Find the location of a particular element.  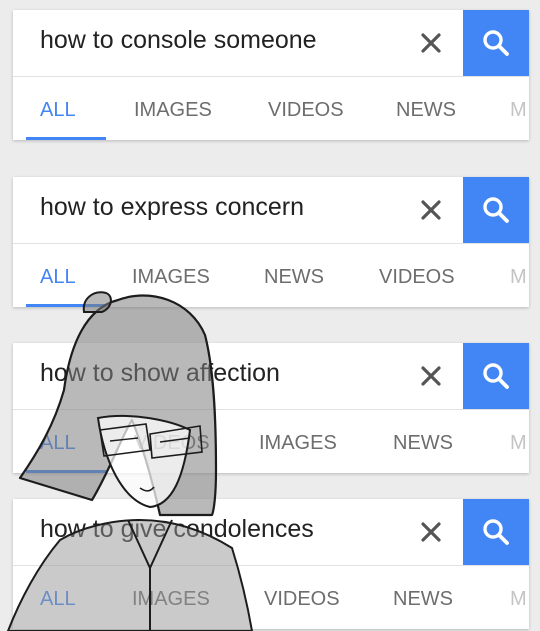

tab-bar: ALL IMAGES NEWS VIDEOS M is located at coordinates (271, 275).